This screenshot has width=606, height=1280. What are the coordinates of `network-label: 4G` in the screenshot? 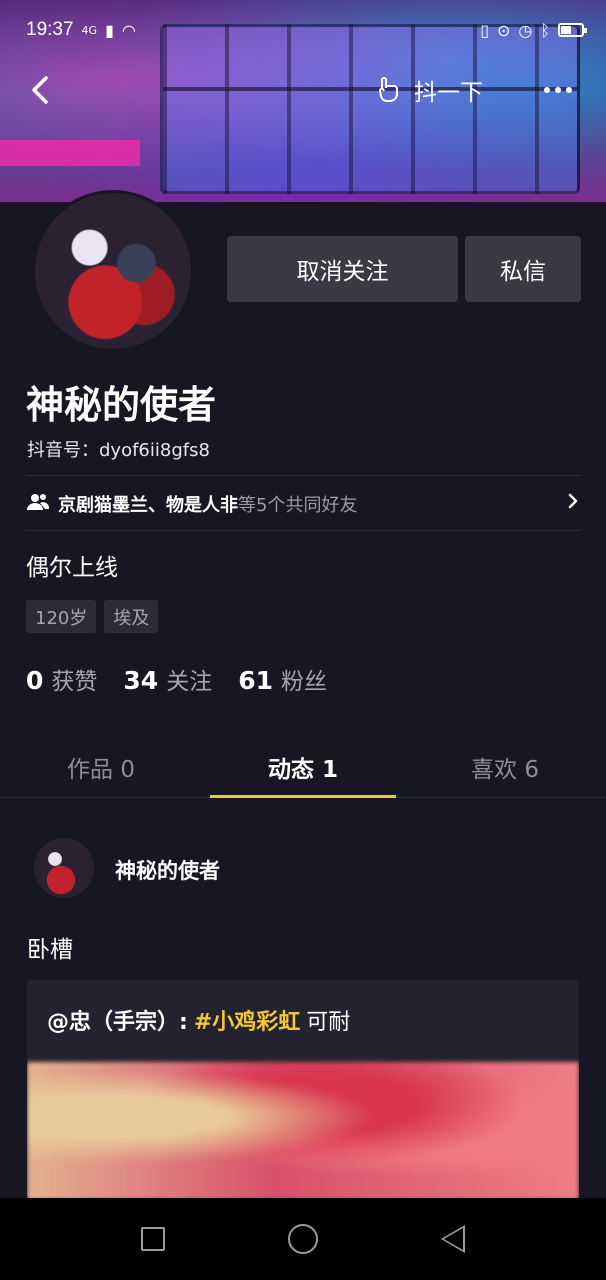 It's located at (89, 30).